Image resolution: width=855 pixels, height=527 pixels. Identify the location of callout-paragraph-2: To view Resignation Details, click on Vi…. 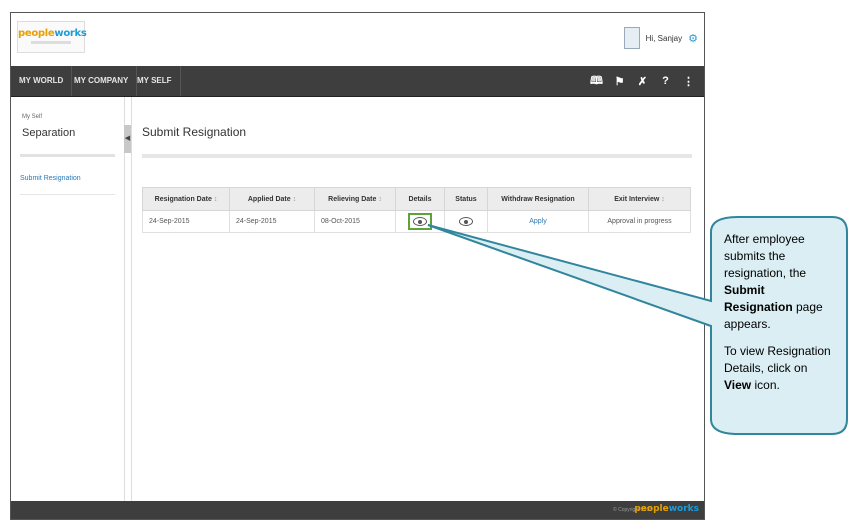
(777, 368).